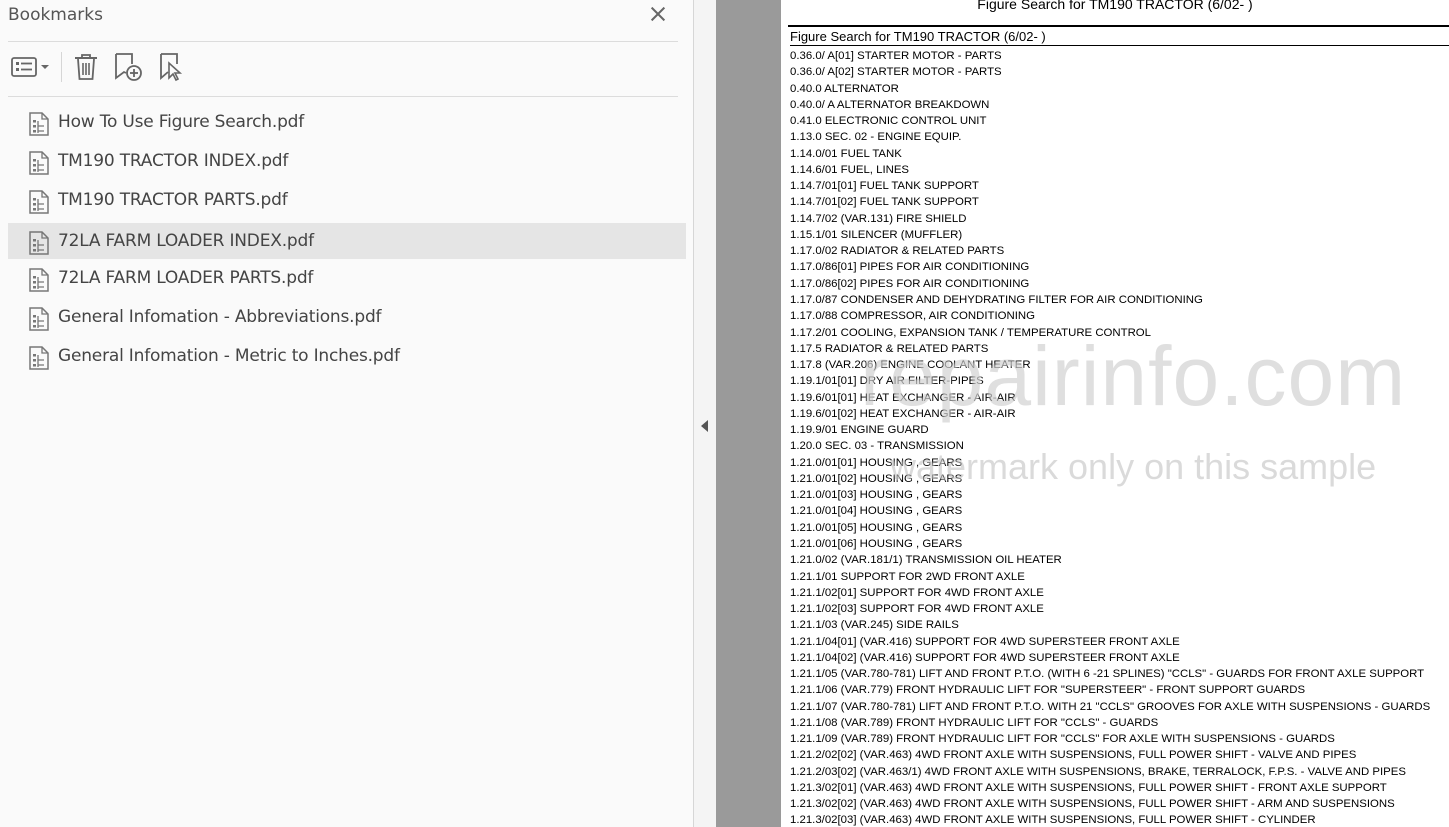 The image size is (1449, 827). I want to click on figure-link: 1.14.6/01 FUEL, LINES, so click(1119, 170).